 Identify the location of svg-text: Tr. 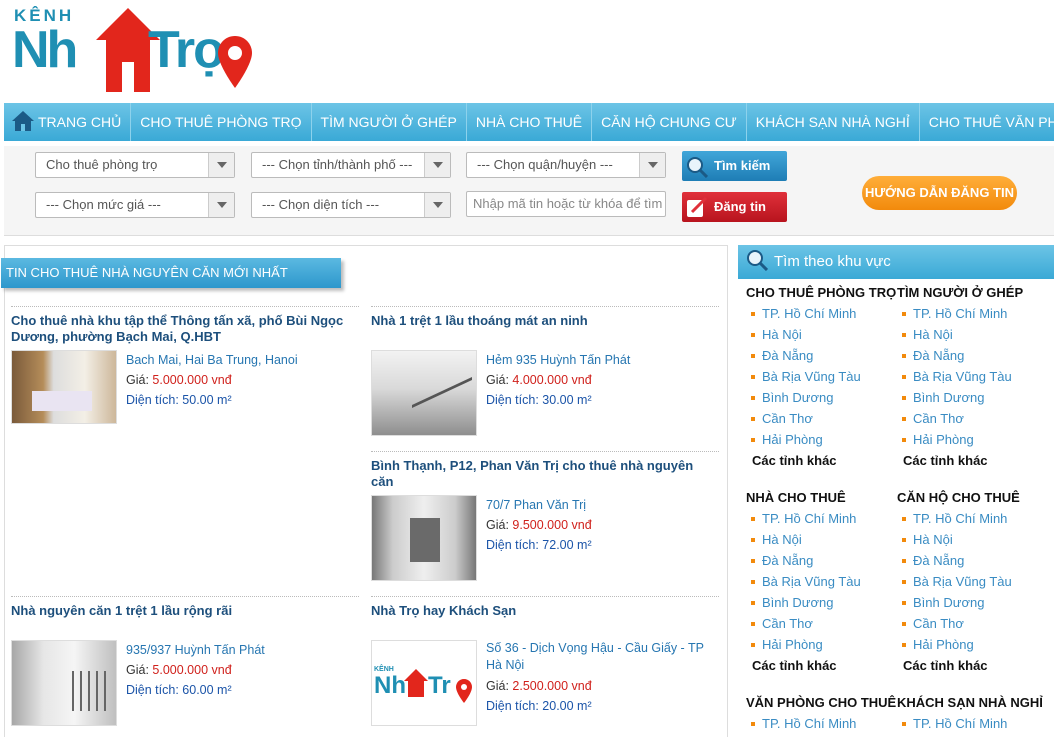
(439, 685).